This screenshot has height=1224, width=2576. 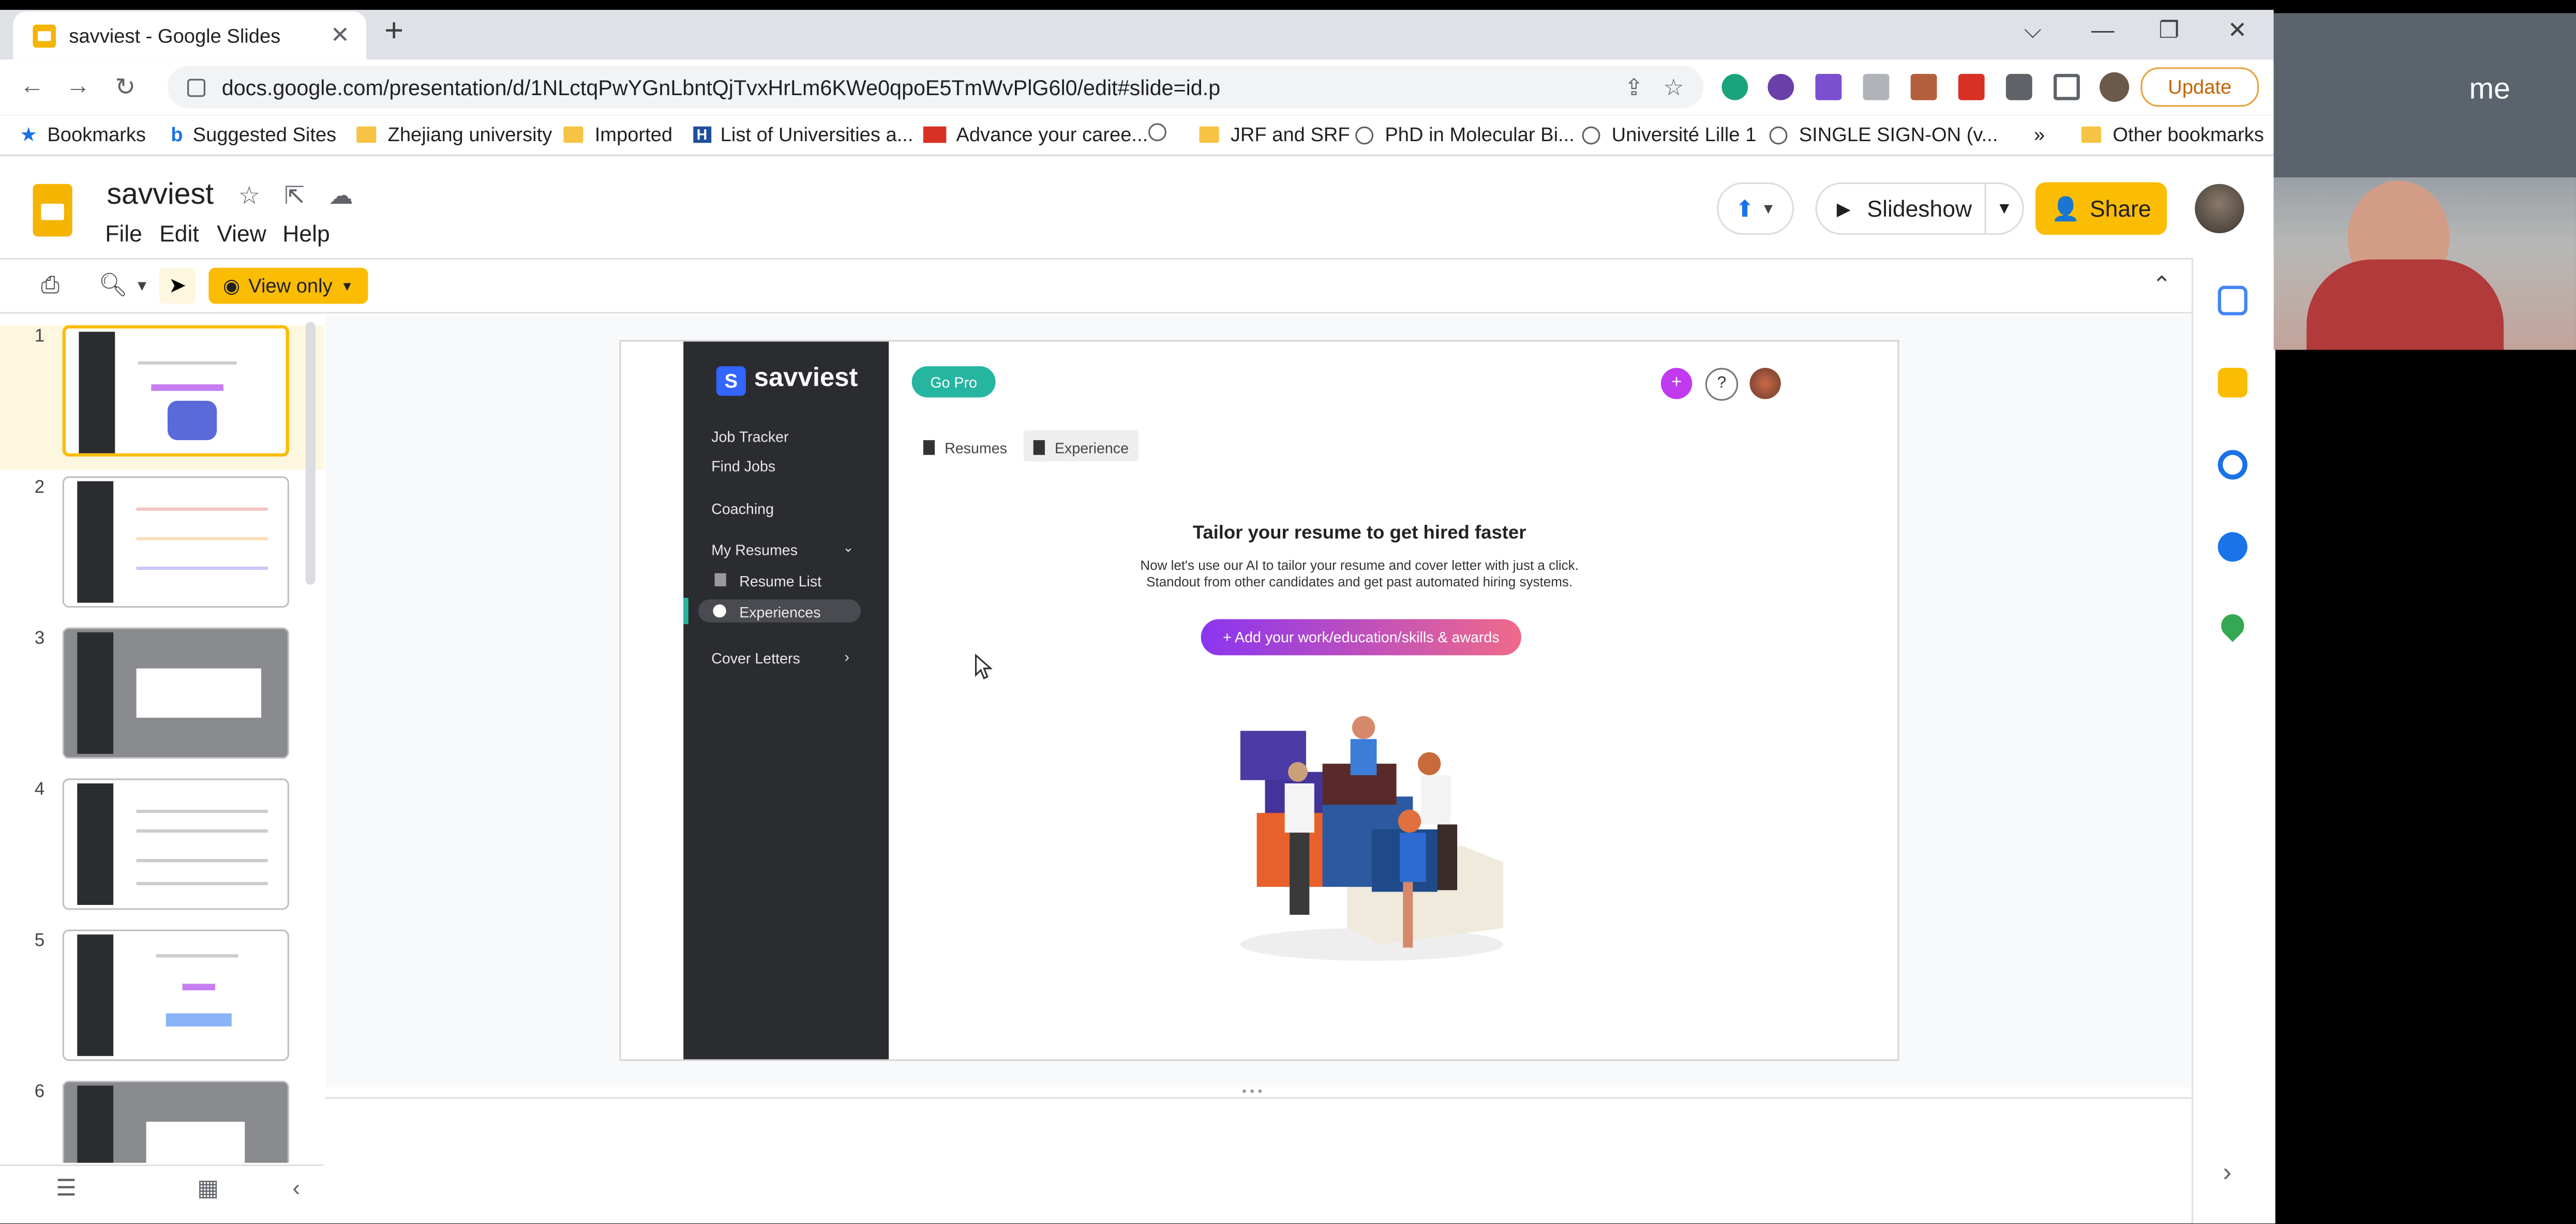 I want to click on move-icon: ⇱, so click(x=294, y=195).